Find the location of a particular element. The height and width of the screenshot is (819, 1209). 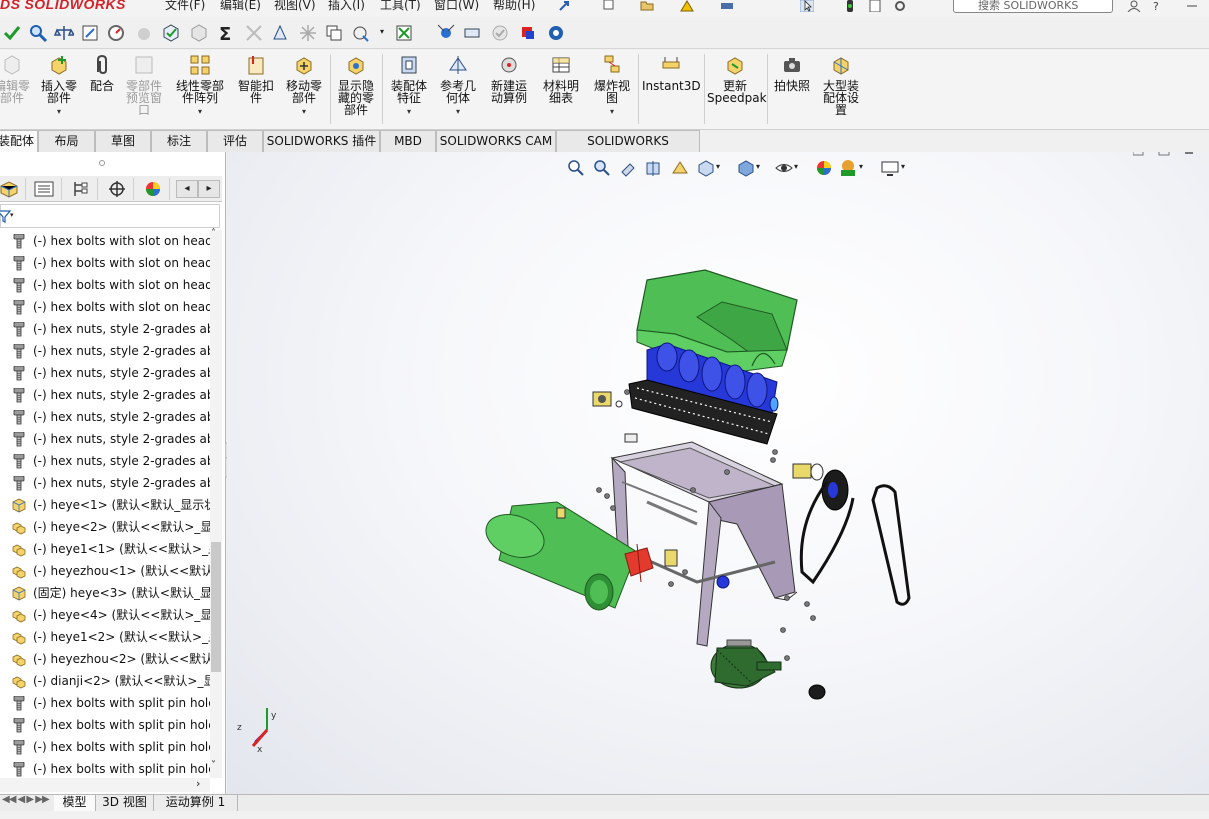

component-preview-button: 零部件 预览窗 口 is located at coordinates (144, 85).